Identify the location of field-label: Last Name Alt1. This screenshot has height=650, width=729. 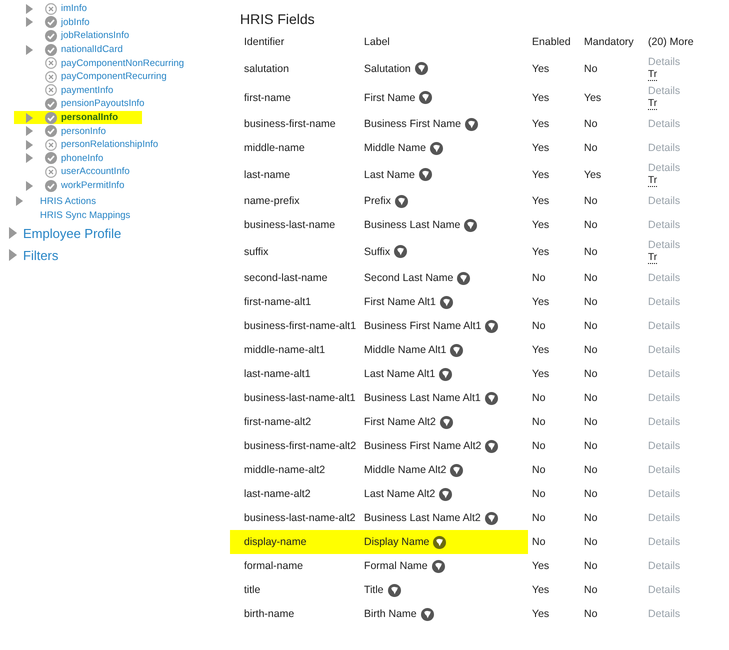
(400, 374).